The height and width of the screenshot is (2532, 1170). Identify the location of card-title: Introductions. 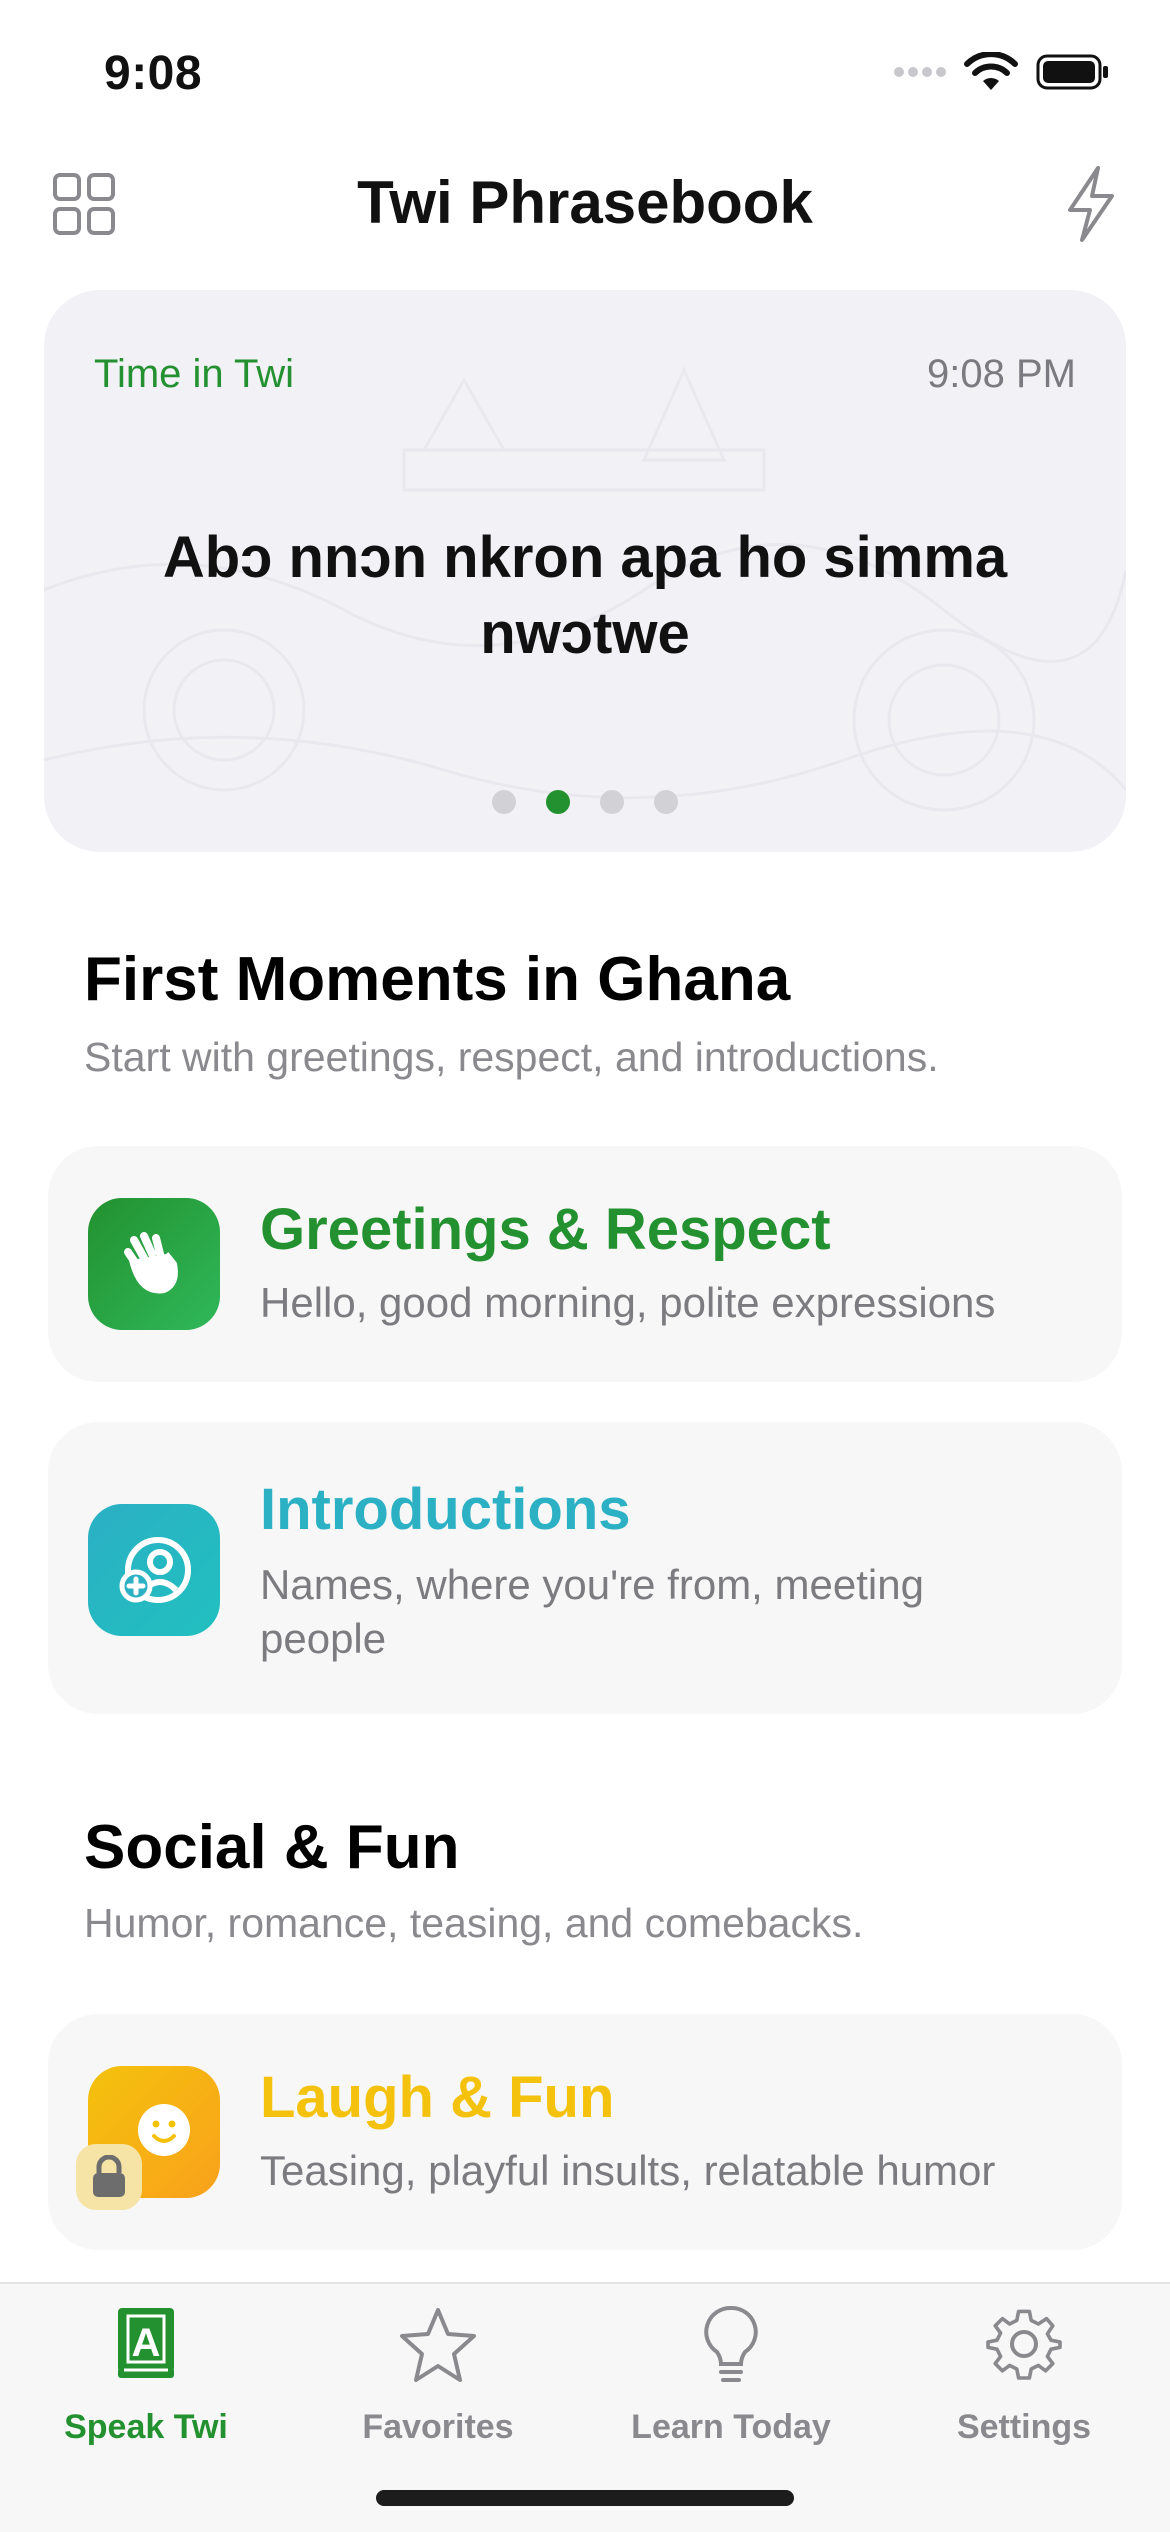
(445, 1509).